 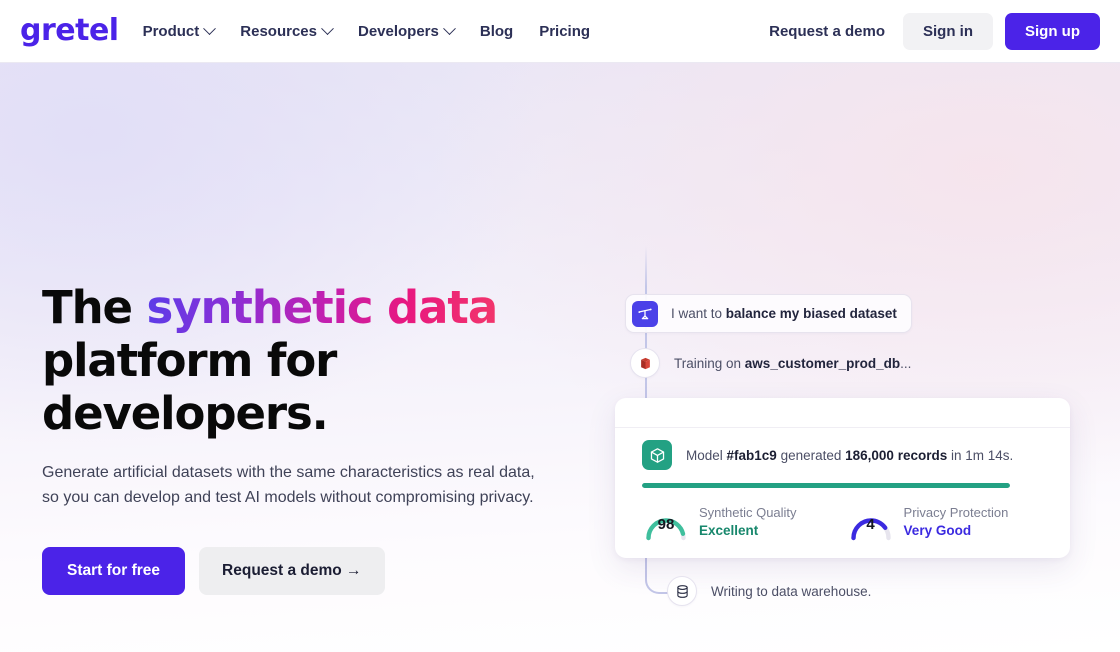 I want to click on nav-label: Blog, so click(x=496, y=31).